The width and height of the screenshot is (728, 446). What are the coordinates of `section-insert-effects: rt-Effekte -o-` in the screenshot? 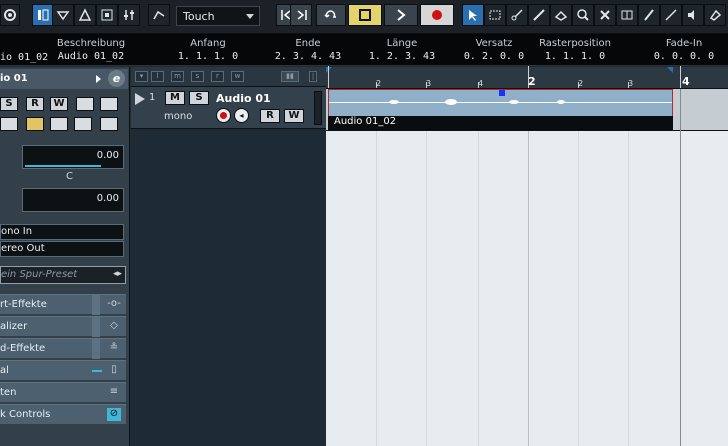 It's located at (63, 304).